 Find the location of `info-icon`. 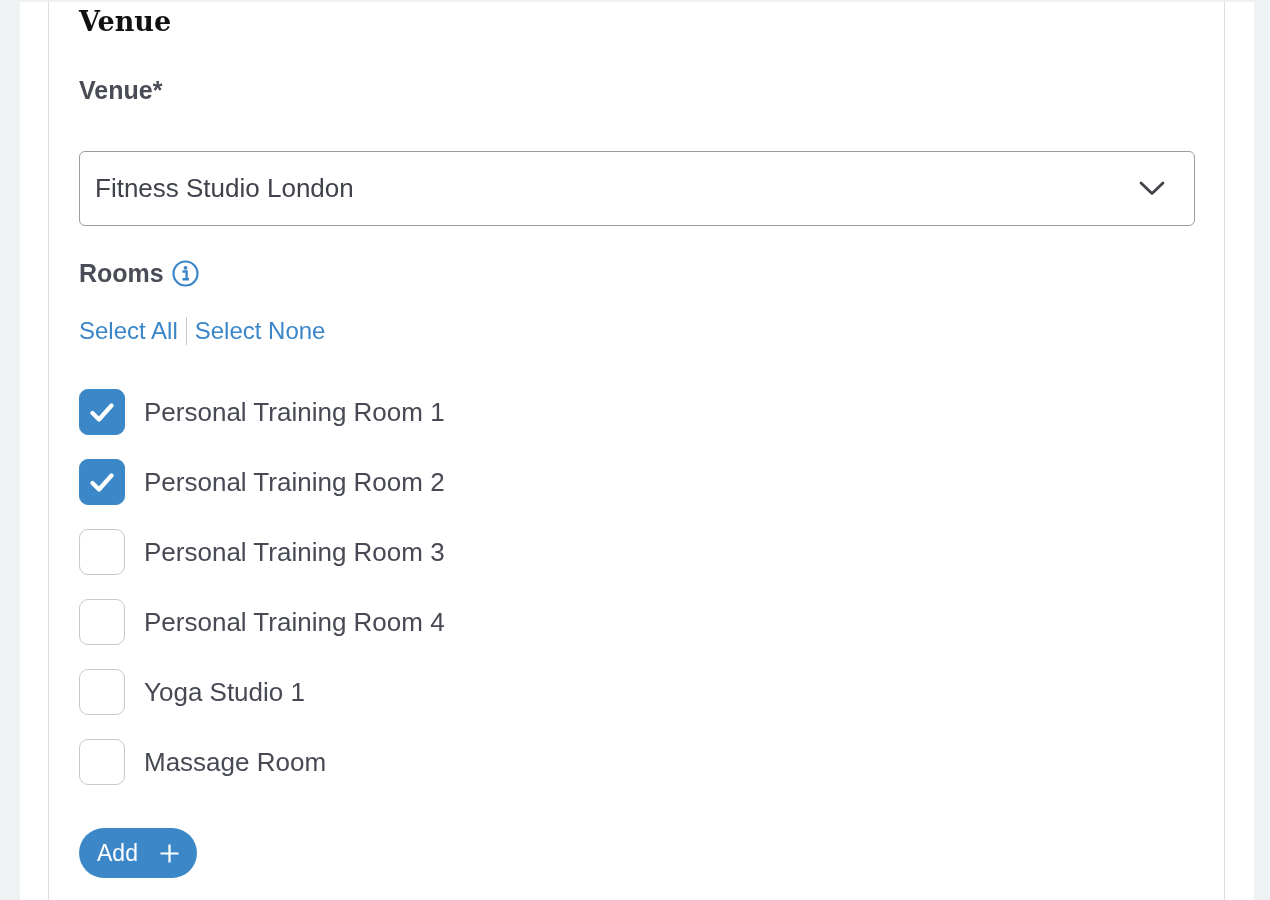

info-icon is located at coordinates (185, 273).